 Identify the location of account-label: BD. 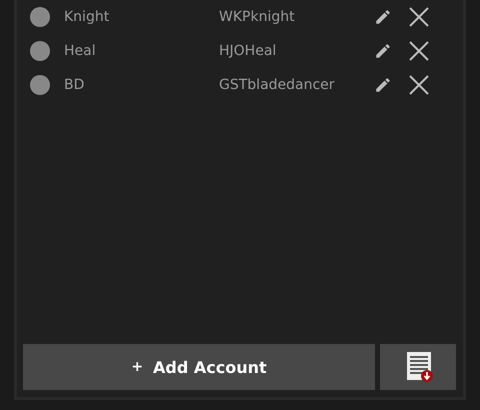
(75, 84).